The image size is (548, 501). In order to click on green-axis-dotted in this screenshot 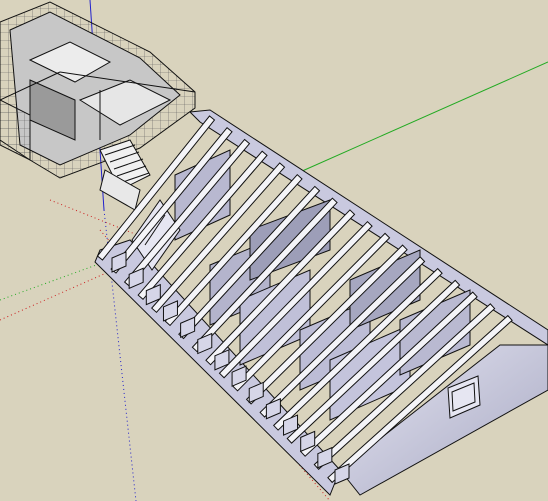, I will do `click(55, 280)`.